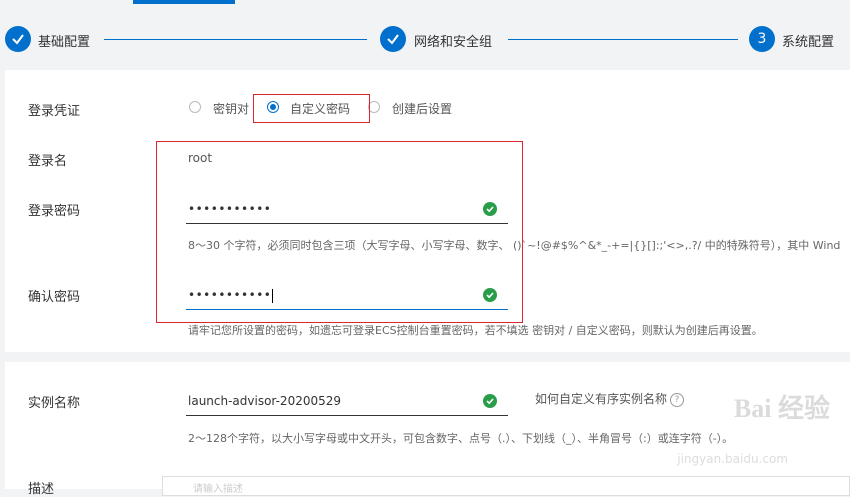 This screenshot has height=497, width=850. Describe the element at coordinates (490, 401) in the screenshot. I see `valid-check-icon` at that location.